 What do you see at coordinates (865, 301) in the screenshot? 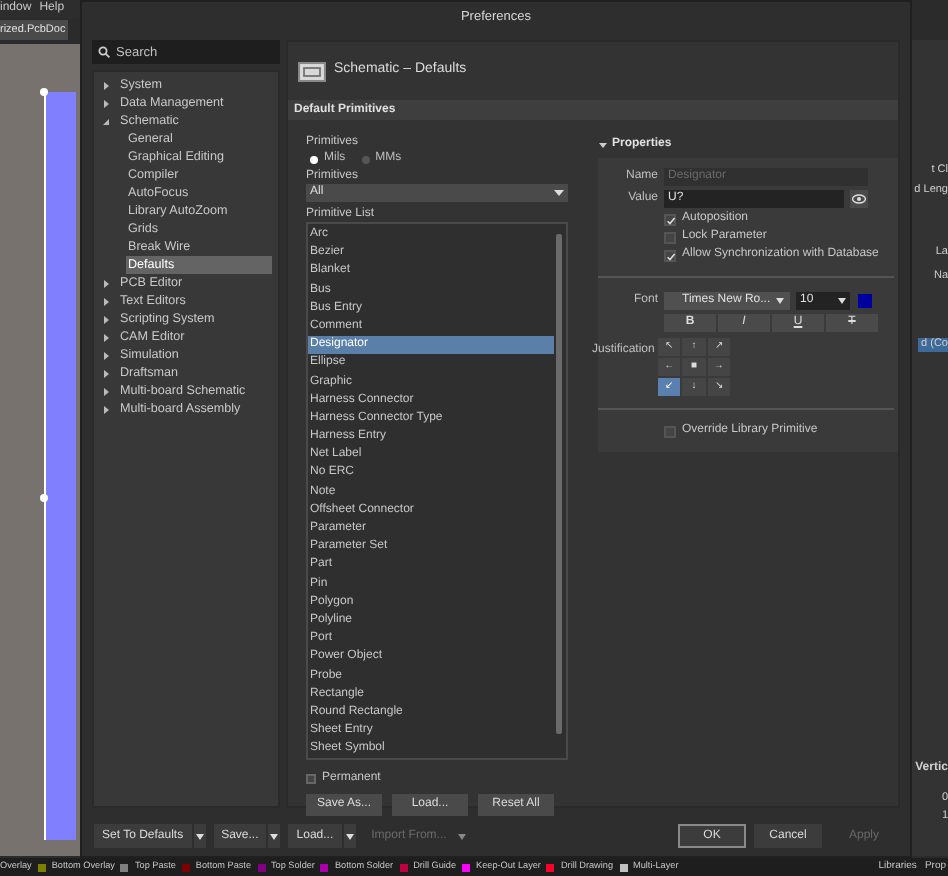
I see `color-swatch` at bounding box center [865, 301].